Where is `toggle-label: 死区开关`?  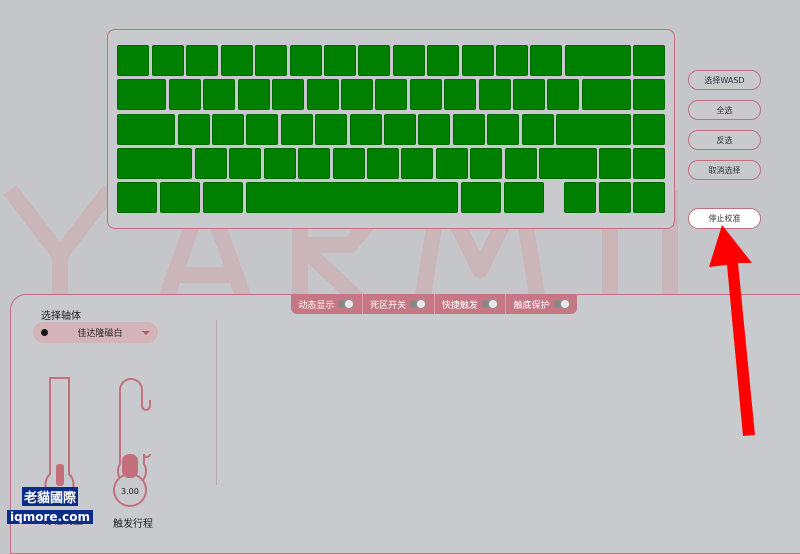
toggle-label: 死区开关 is located at coordinates (388, 305).